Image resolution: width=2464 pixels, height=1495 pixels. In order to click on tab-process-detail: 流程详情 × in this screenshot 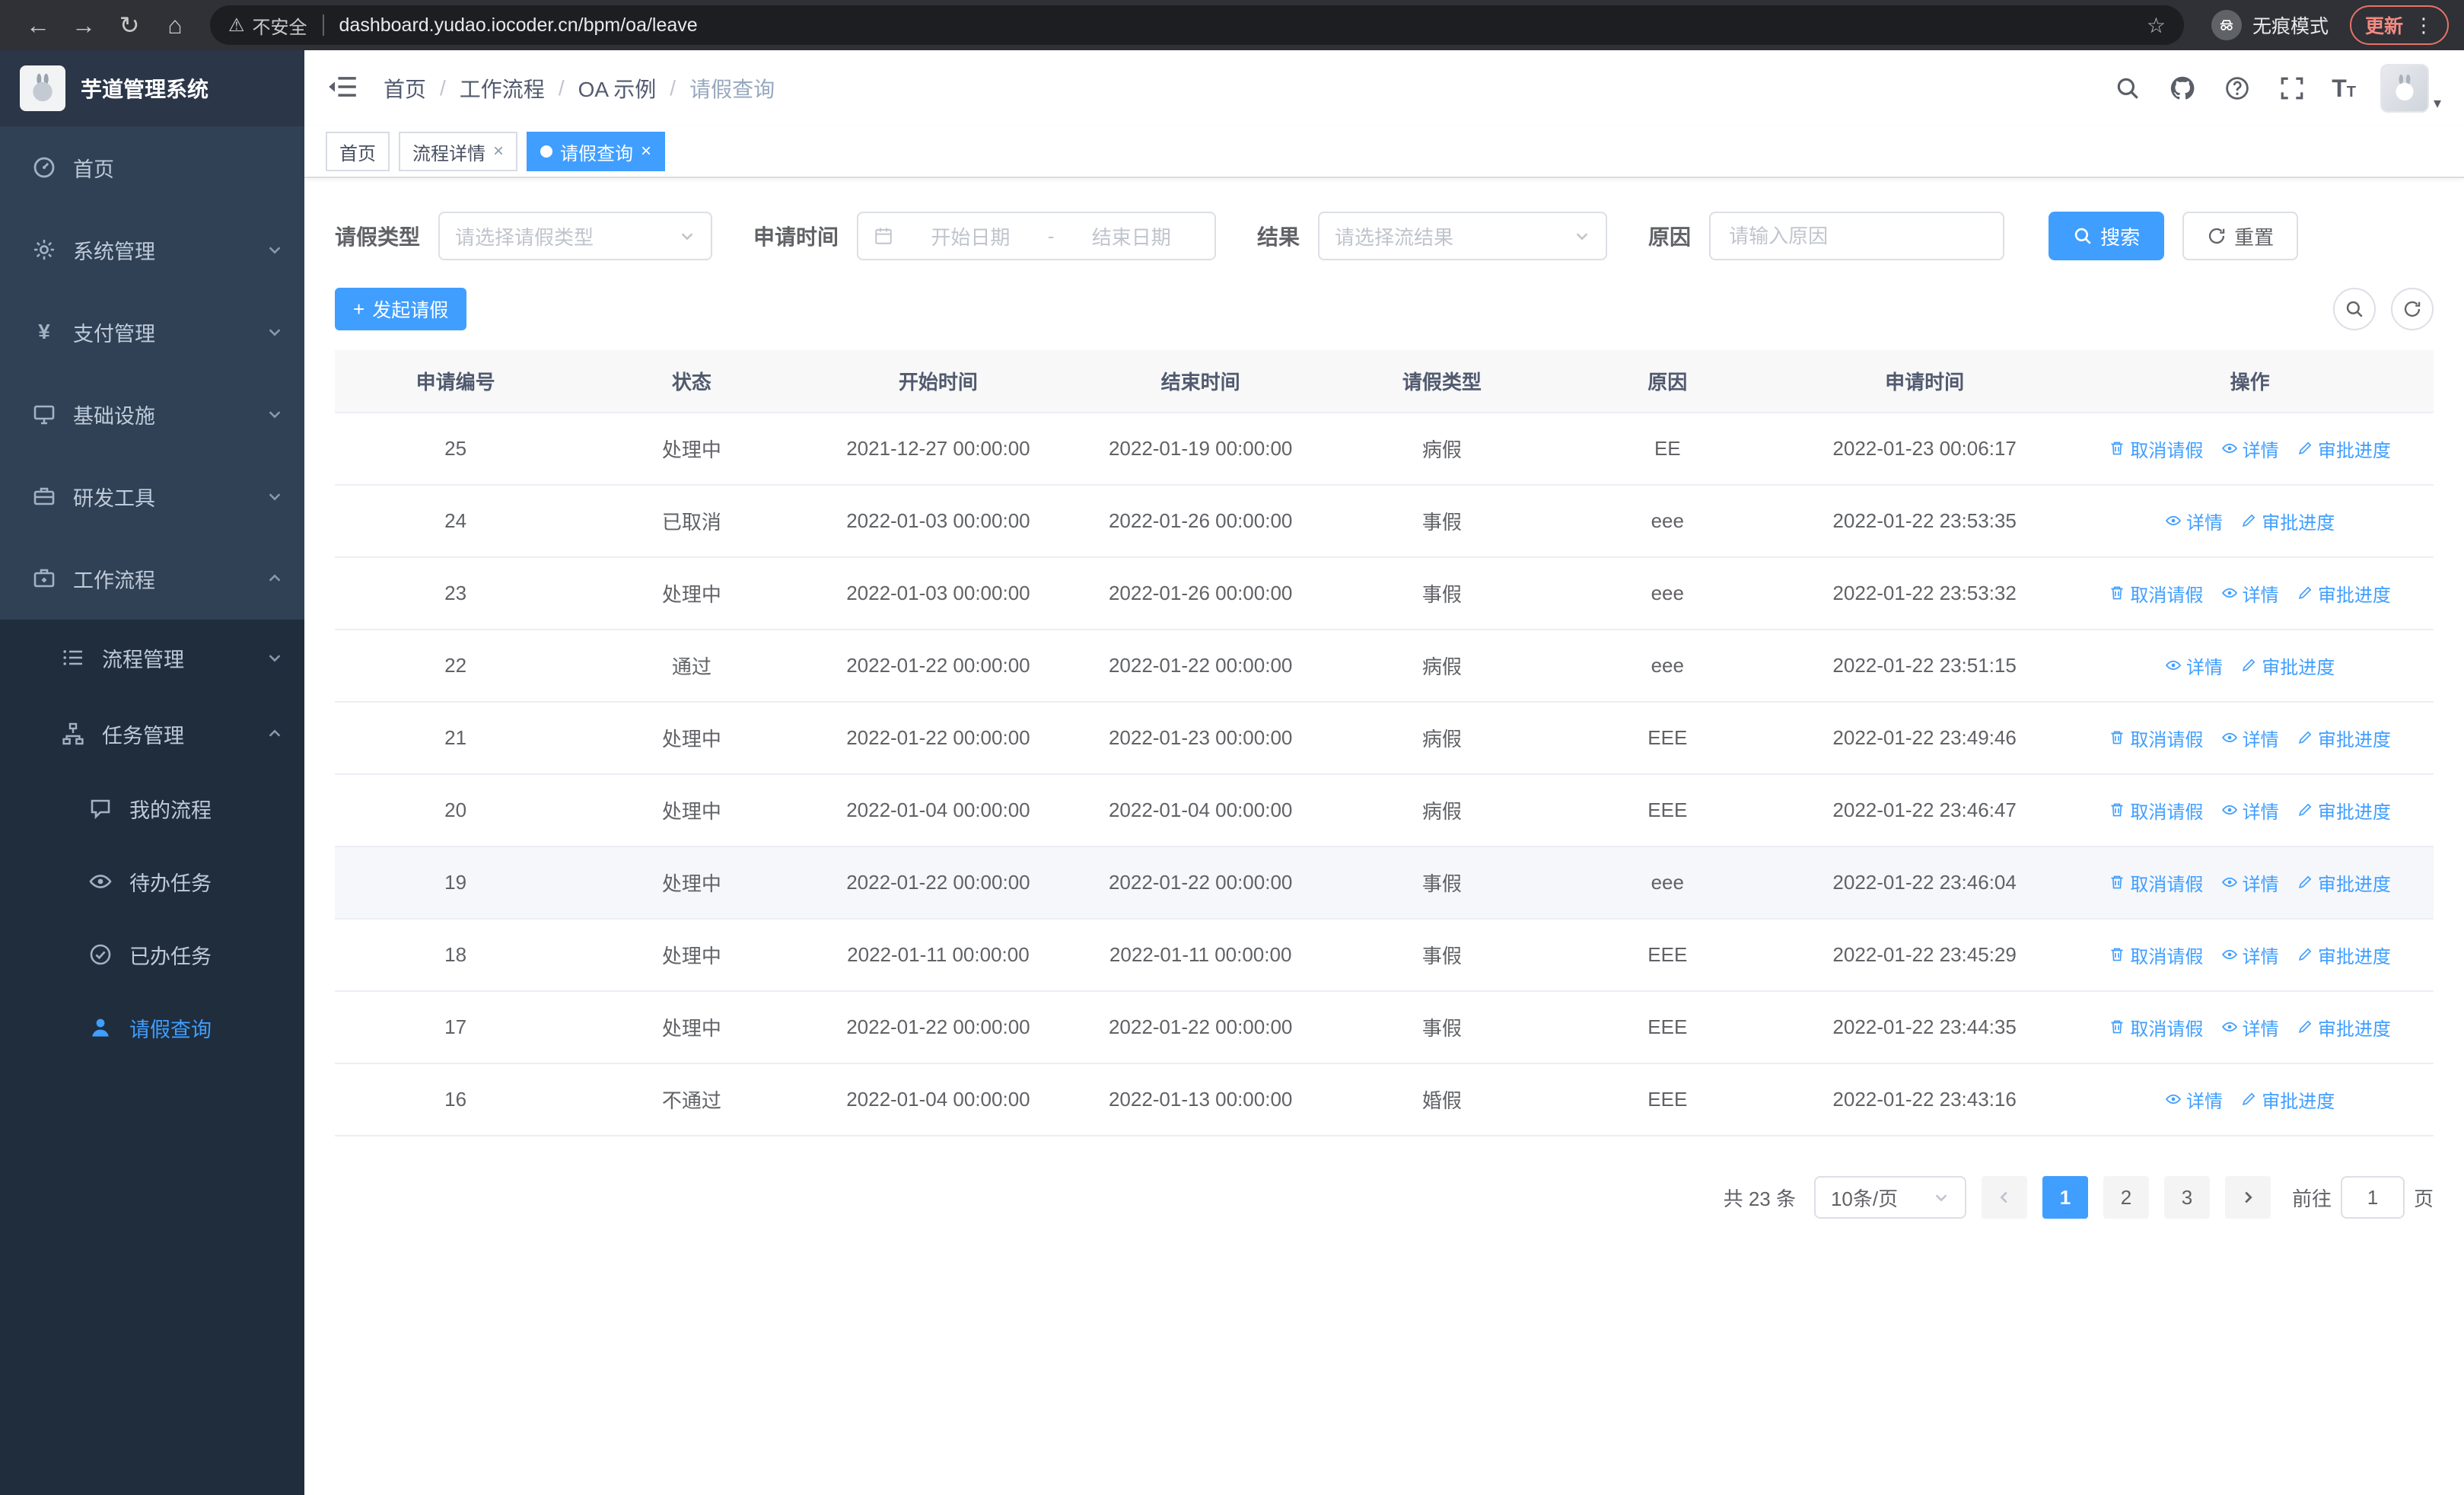, I will do `click(459, 151)`.